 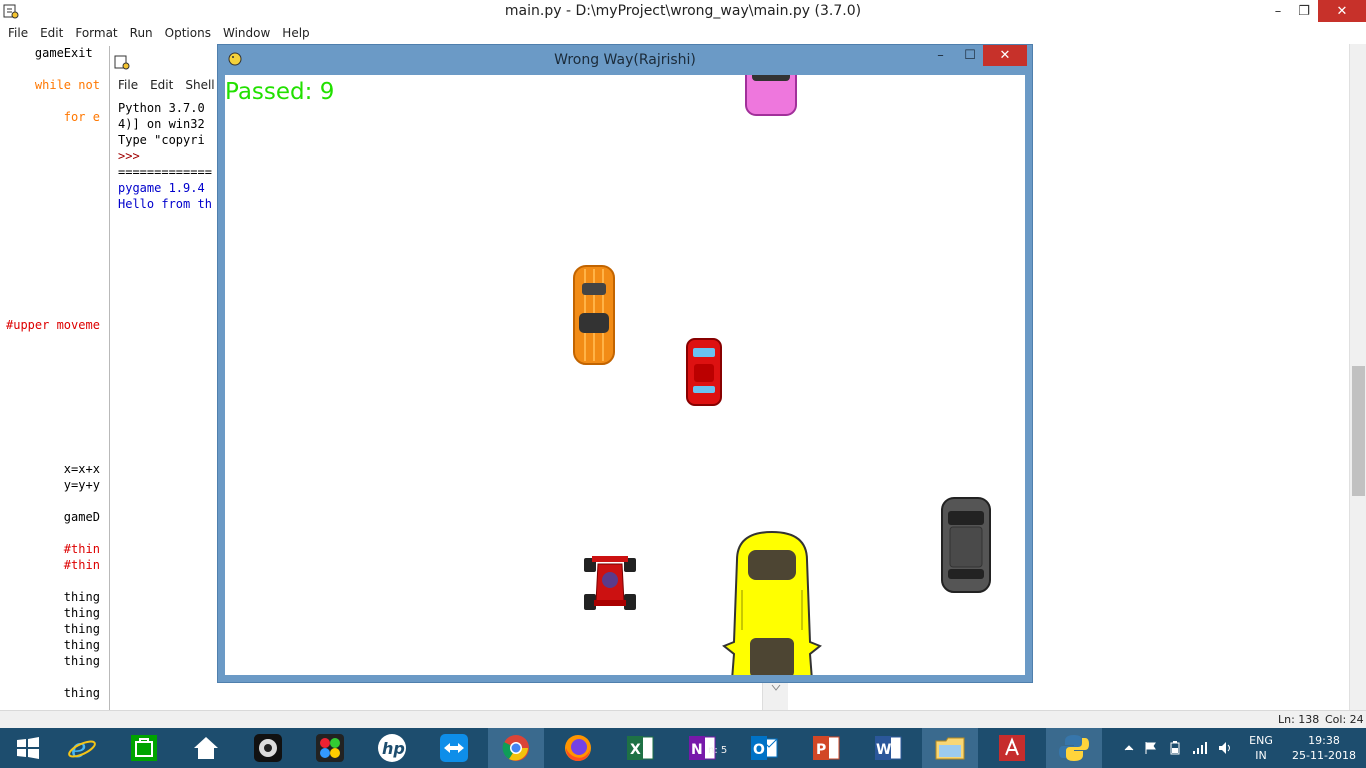 I want to click on powerpoint-icon: P, so click(x=826, y=748).